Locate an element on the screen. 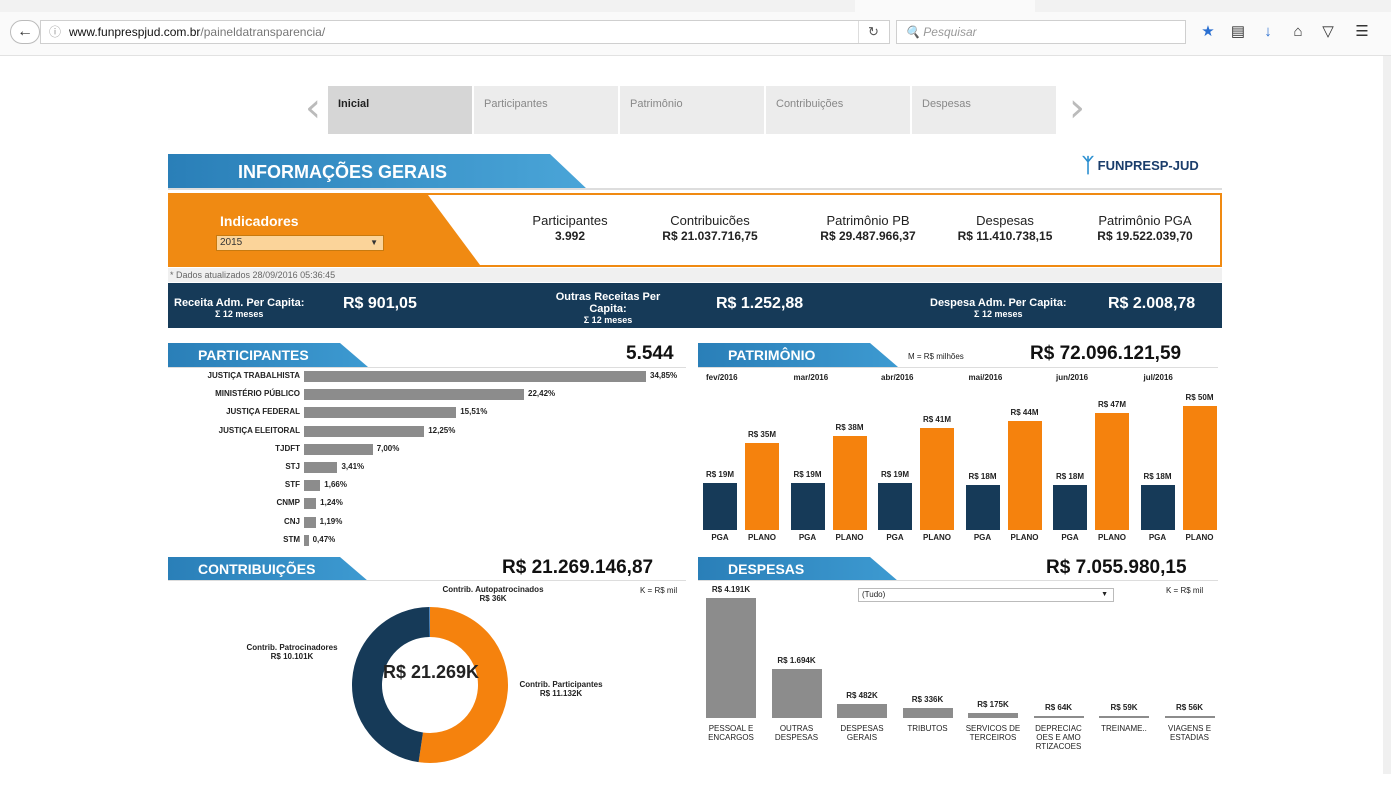  indicators-label: Indicadores is located at coordinates (259, 221).